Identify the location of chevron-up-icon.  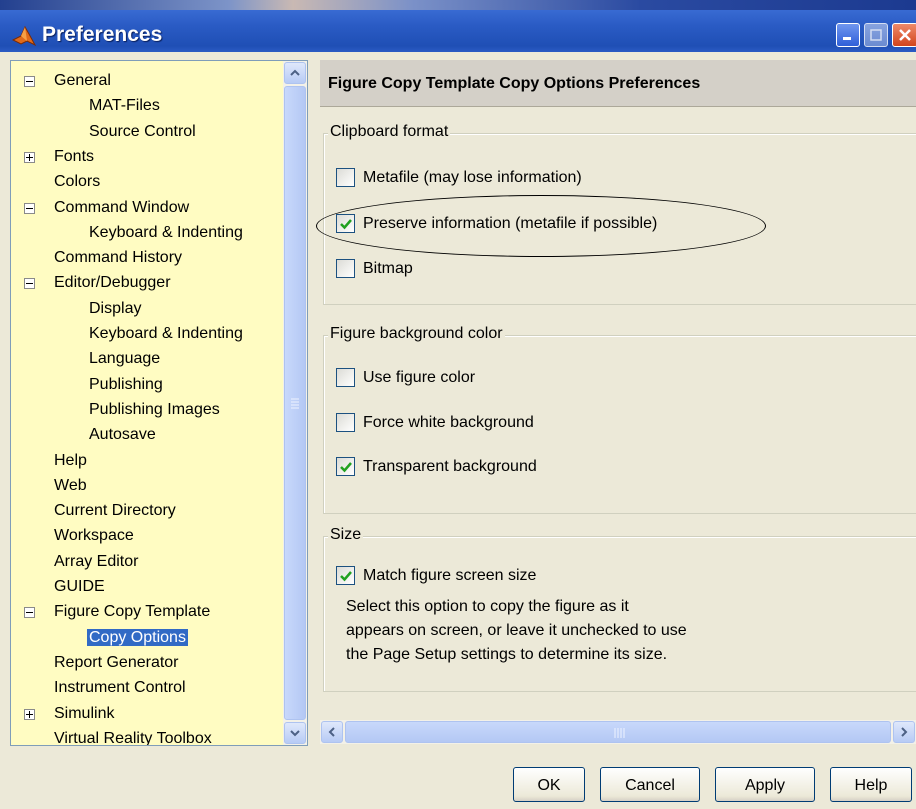
(295, 72).